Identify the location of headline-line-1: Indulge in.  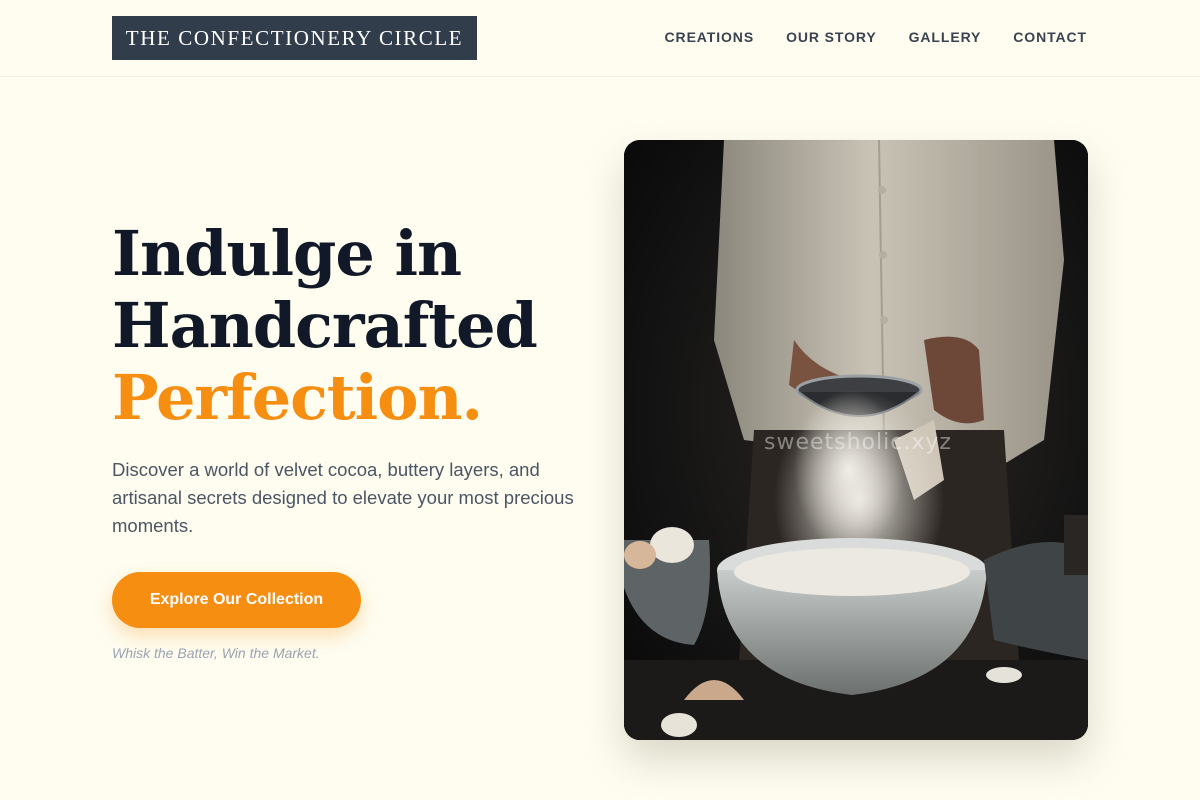
(287, 253).